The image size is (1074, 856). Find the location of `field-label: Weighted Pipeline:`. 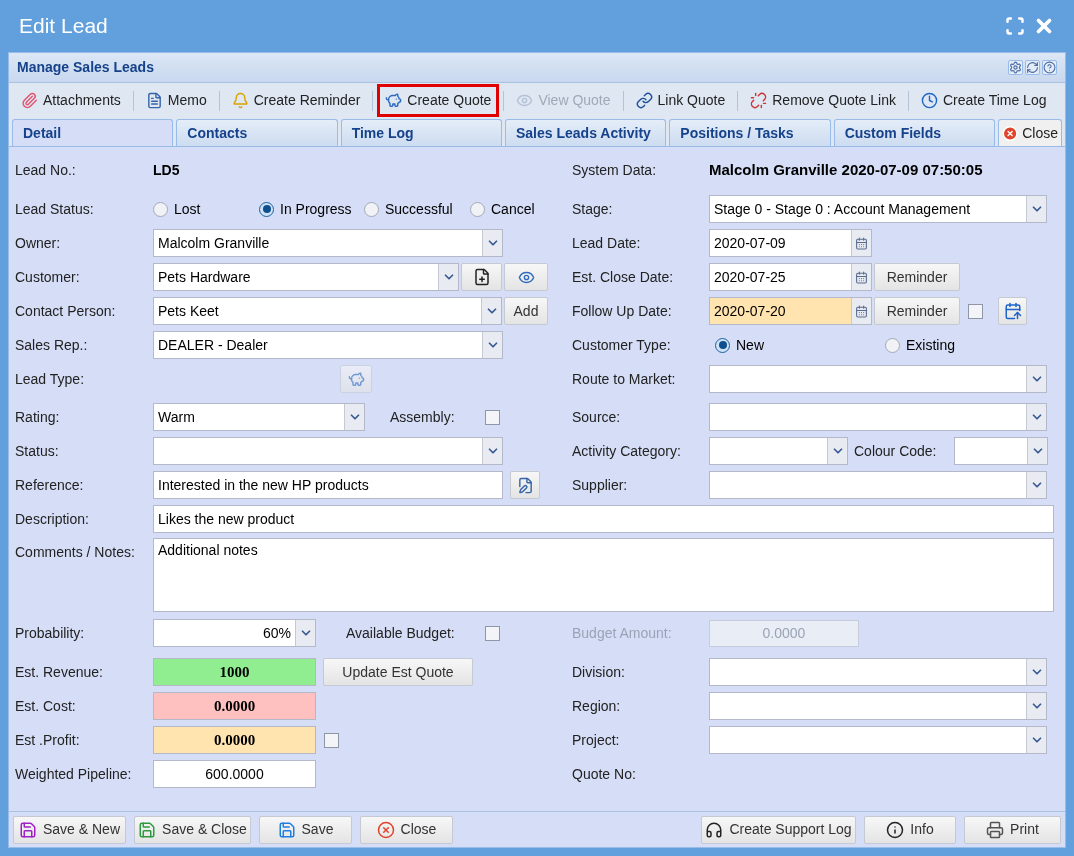

field-label: Weighted Pipeline: is located at coordinates (74, 774).